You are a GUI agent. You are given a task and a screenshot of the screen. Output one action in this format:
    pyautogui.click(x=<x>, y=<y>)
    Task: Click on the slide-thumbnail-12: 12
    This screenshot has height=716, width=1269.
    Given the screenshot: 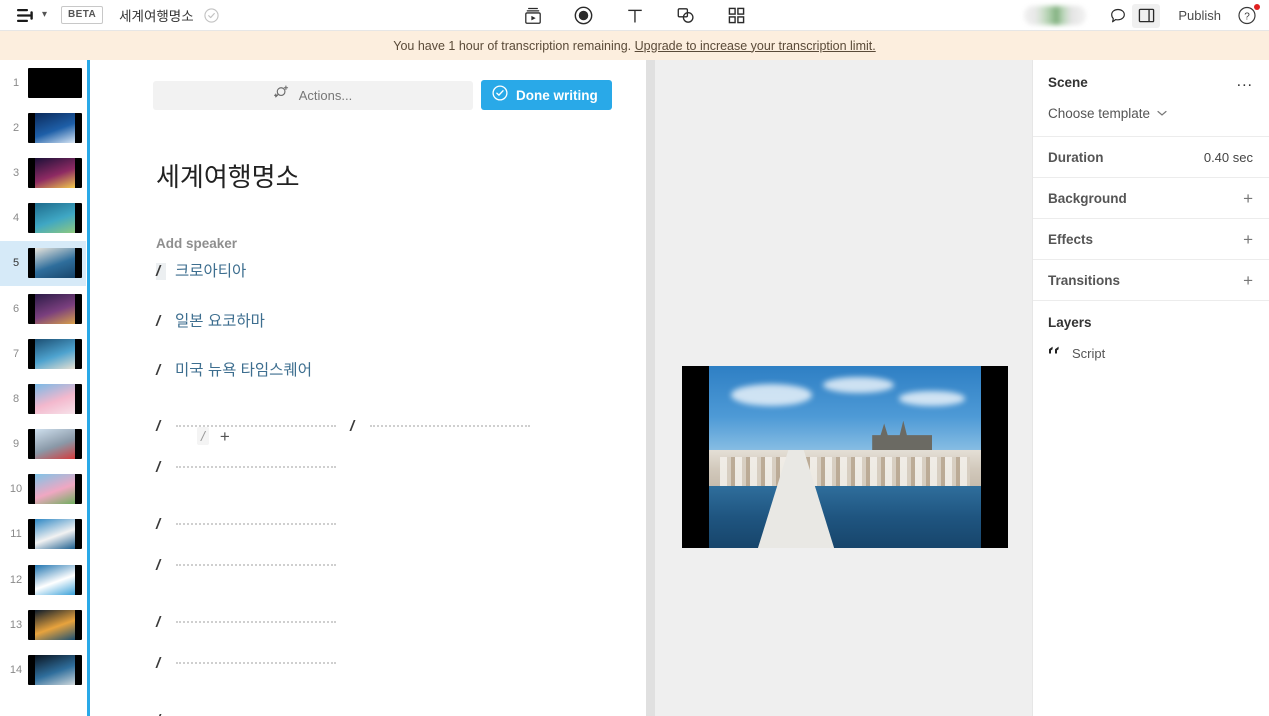 What is the action you would take?
    pyautogui.click(x=43, y=579)
    